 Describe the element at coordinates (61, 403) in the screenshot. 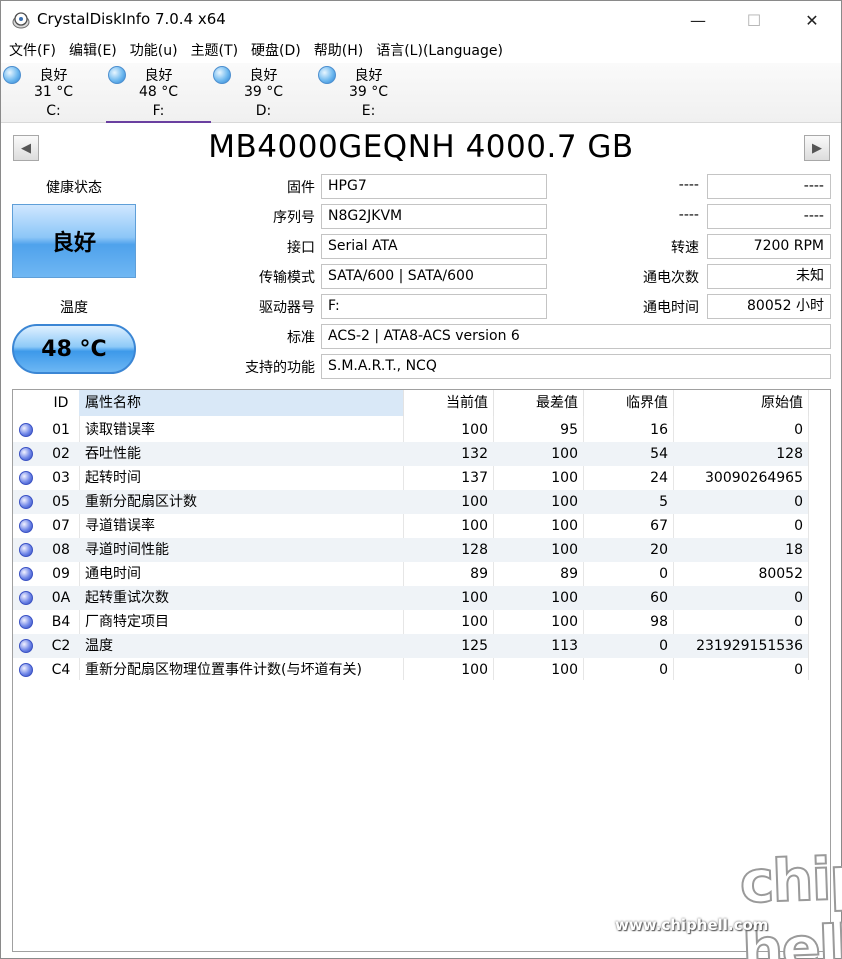

I see `header-id: ID` at that location.